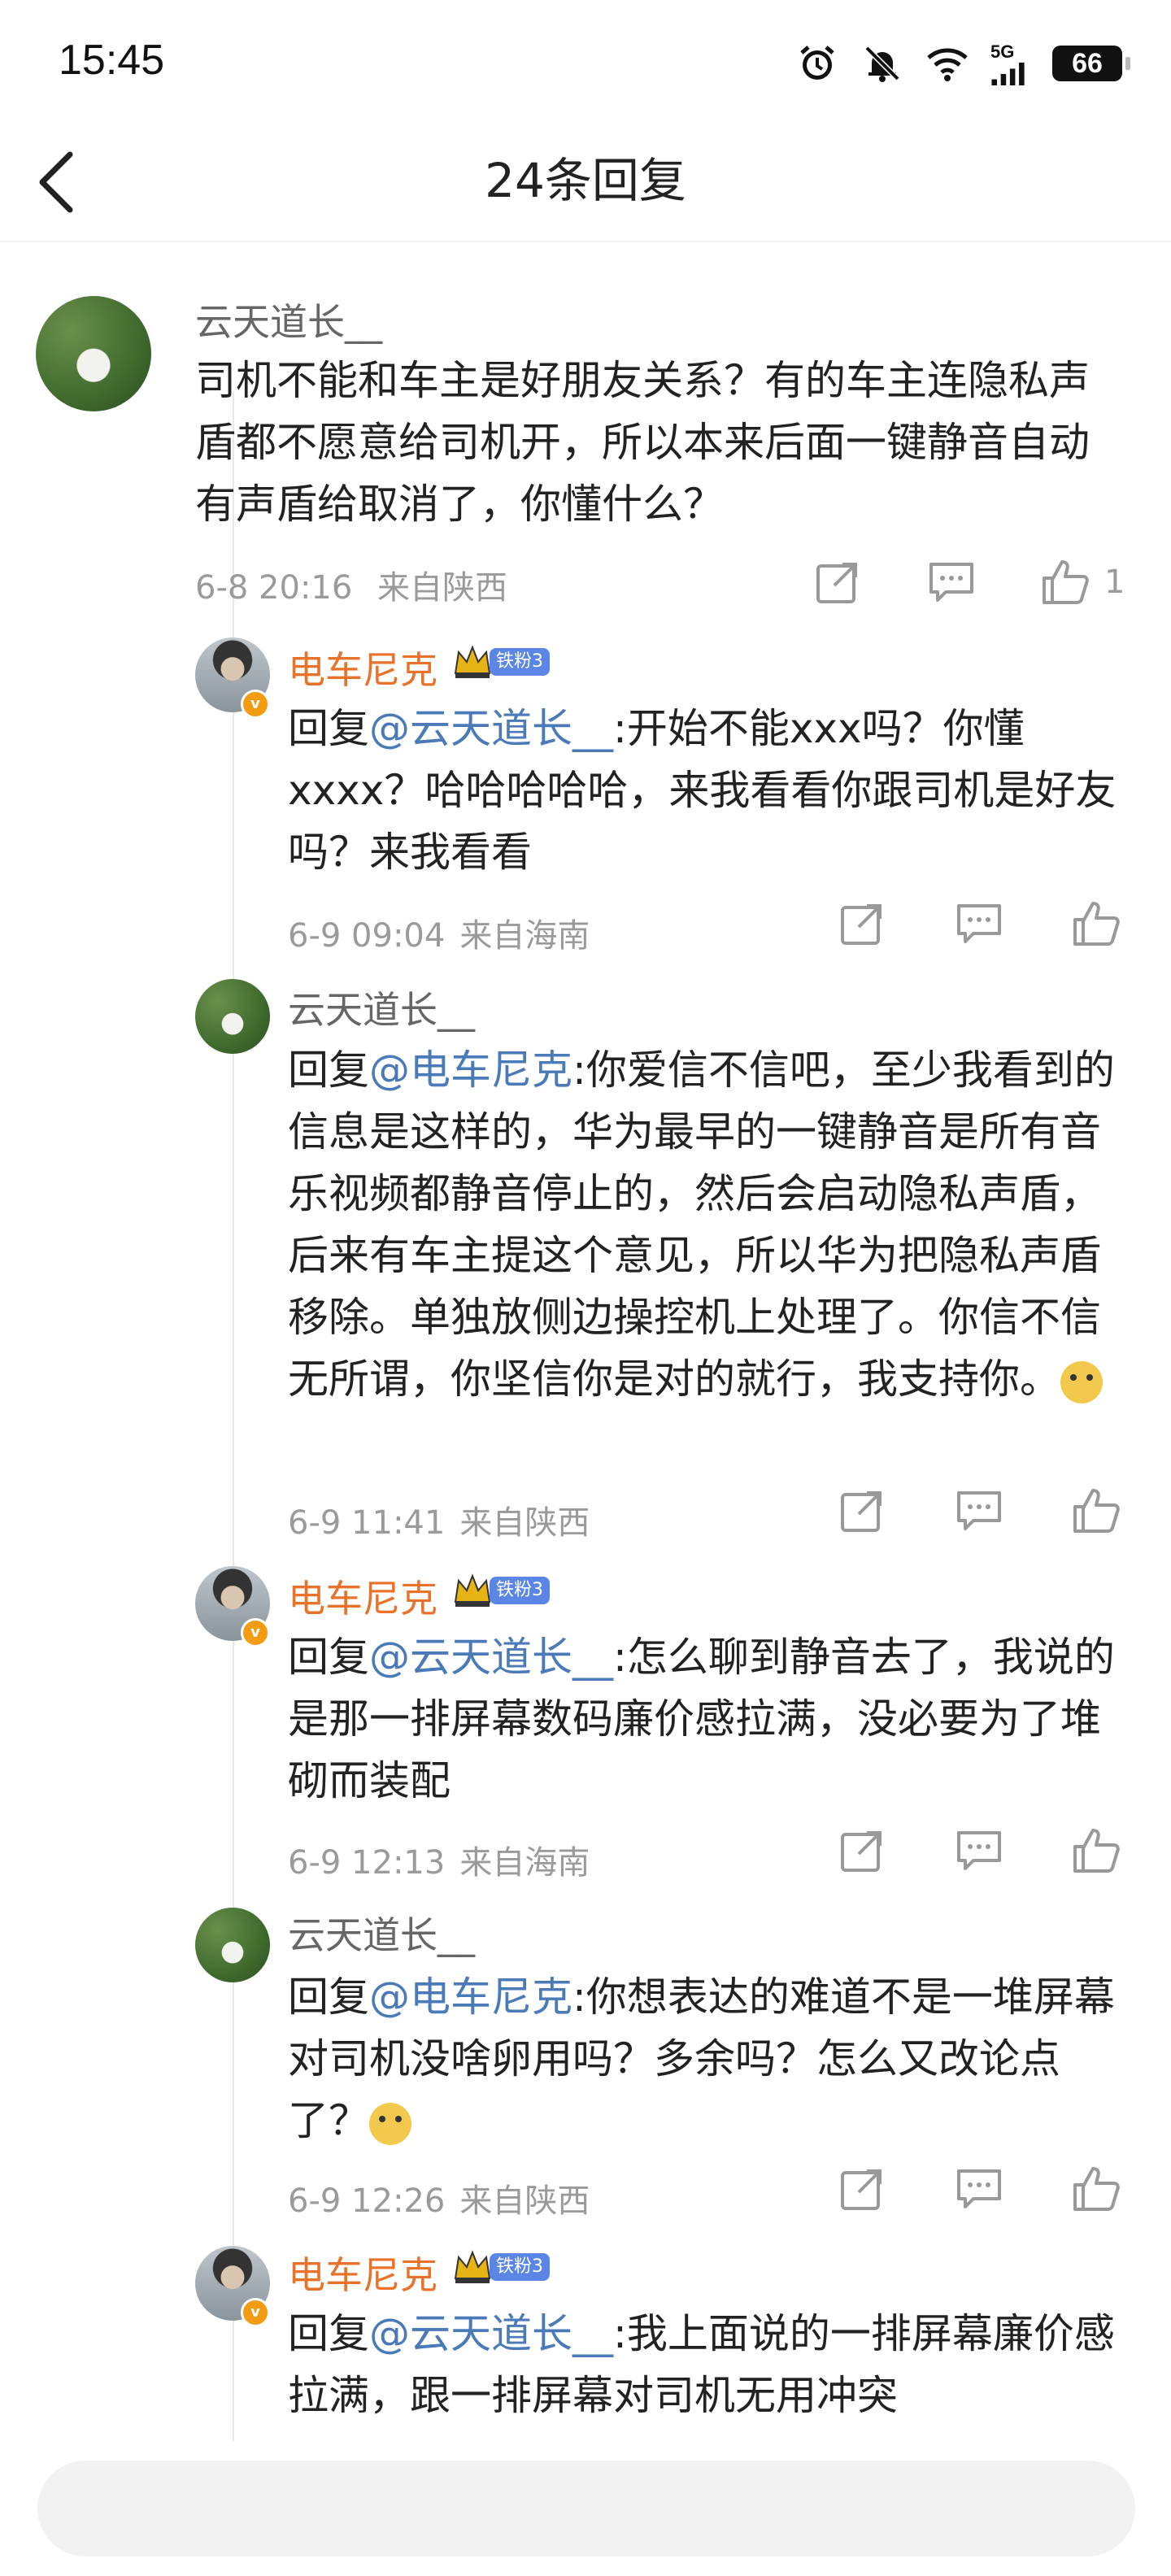 This screenshot has height=2576, width=1171. What do you see at coordinates (501, 2267) in the screenshot?
I see `fan-badge: 铁粉3` at bounding box center [501, 2267].